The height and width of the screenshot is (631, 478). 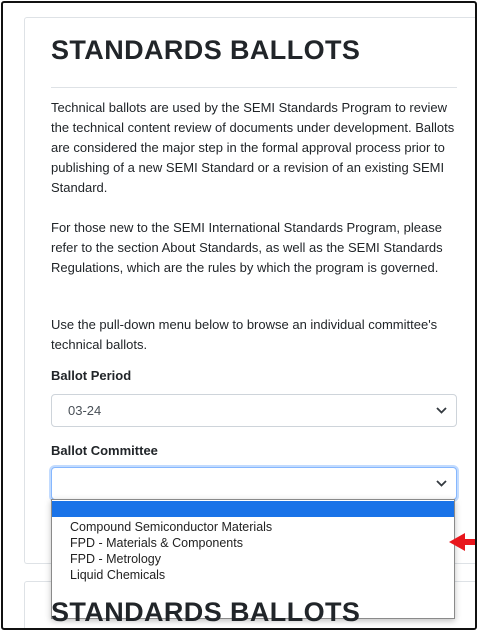 I want to click on dropdown-option: FPD - Metrology, so click(x=253, y=559).